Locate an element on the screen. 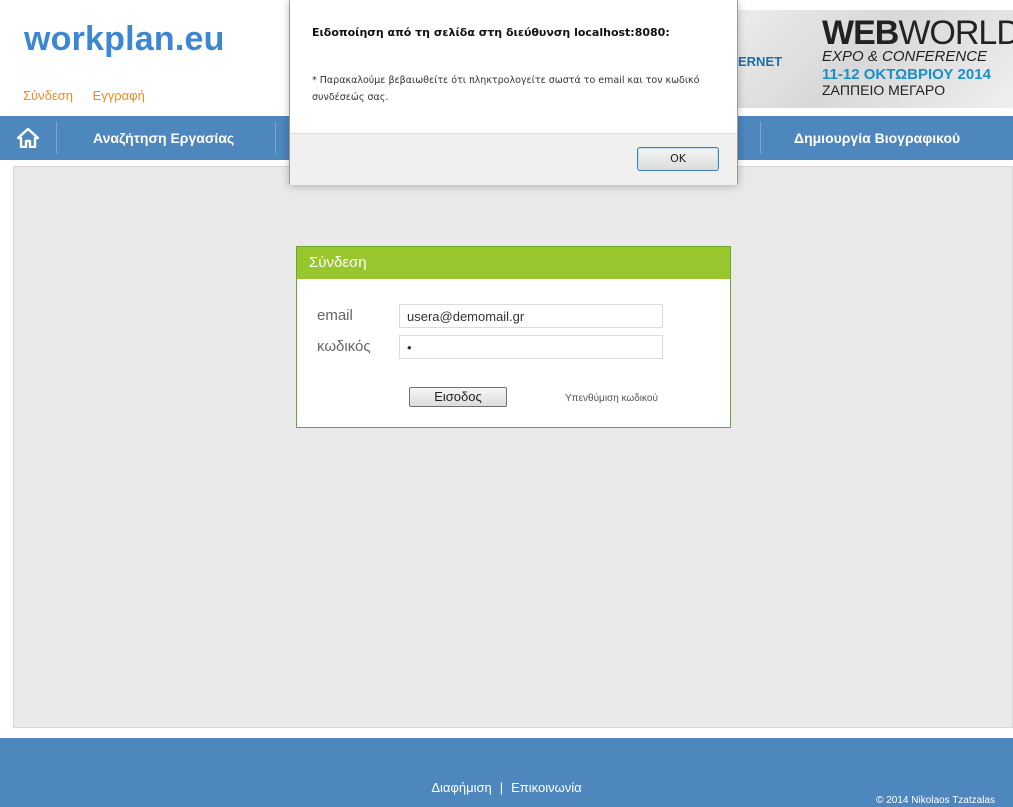 The width and height of the screenshot is (1013, 807). banner-partial-text: ERNET is located at coordinates (760, 61).